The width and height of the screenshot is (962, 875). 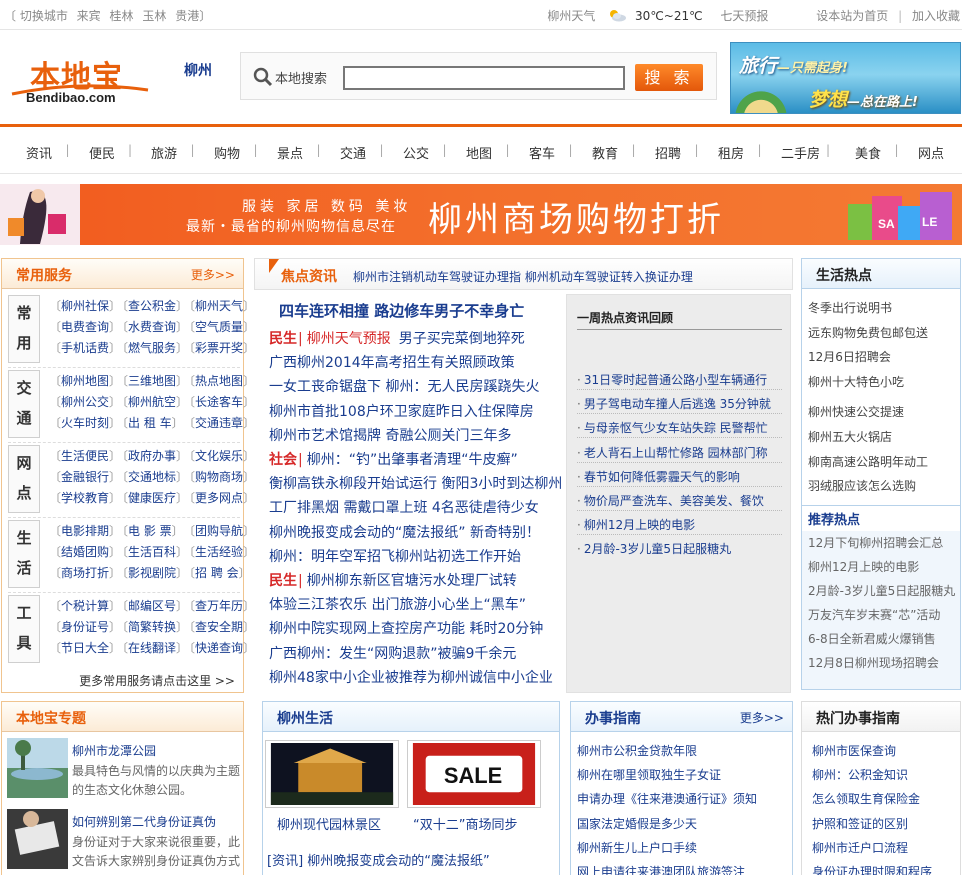 What do you see at coordinates (649, 774) in the screenshot?
I see `guide-item: 柳州在哪里领取独生子女证` at bounding box center [649, 774].